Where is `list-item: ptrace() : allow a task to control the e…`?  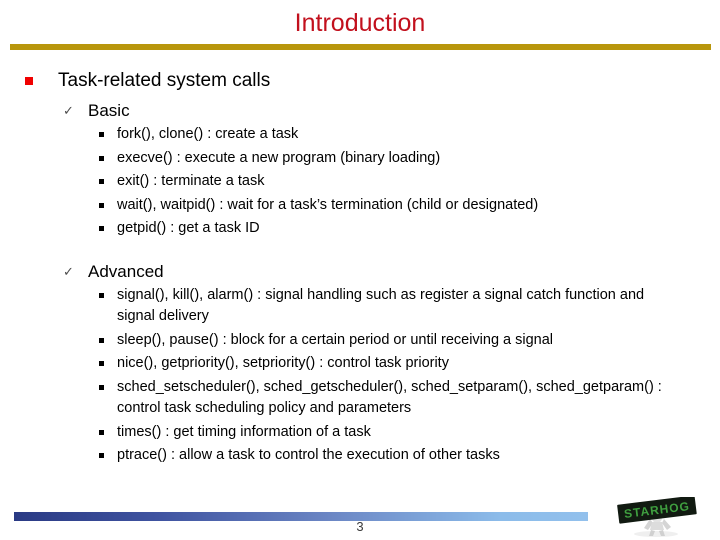 list-item: ptrace() : allow a task to control the e… is located at coordinates (360, 456).